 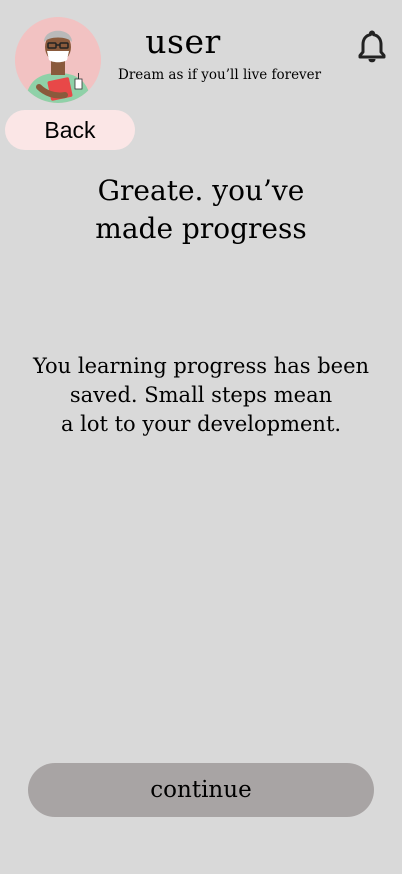 What do you see at coordinates (201, 790) in the screenshot?
I see `continue-button: continue` at bounding box center [201, 790].